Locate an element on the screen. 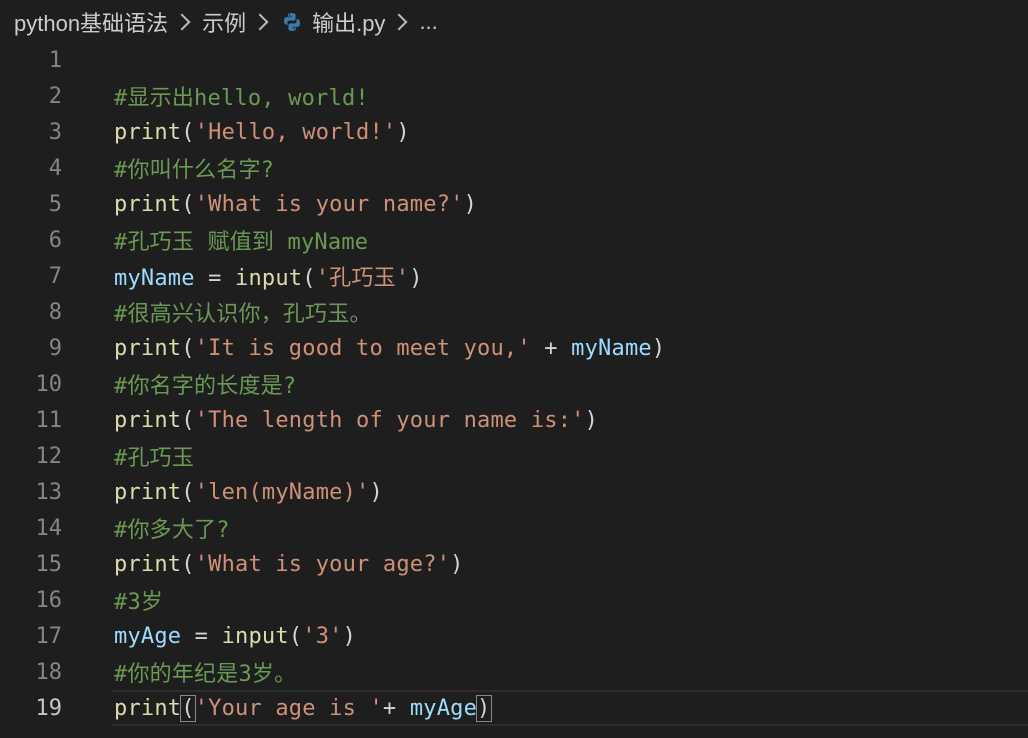 This screenshot has height=738, width=1028. code-token: myName is located at coordinates (154, 278).